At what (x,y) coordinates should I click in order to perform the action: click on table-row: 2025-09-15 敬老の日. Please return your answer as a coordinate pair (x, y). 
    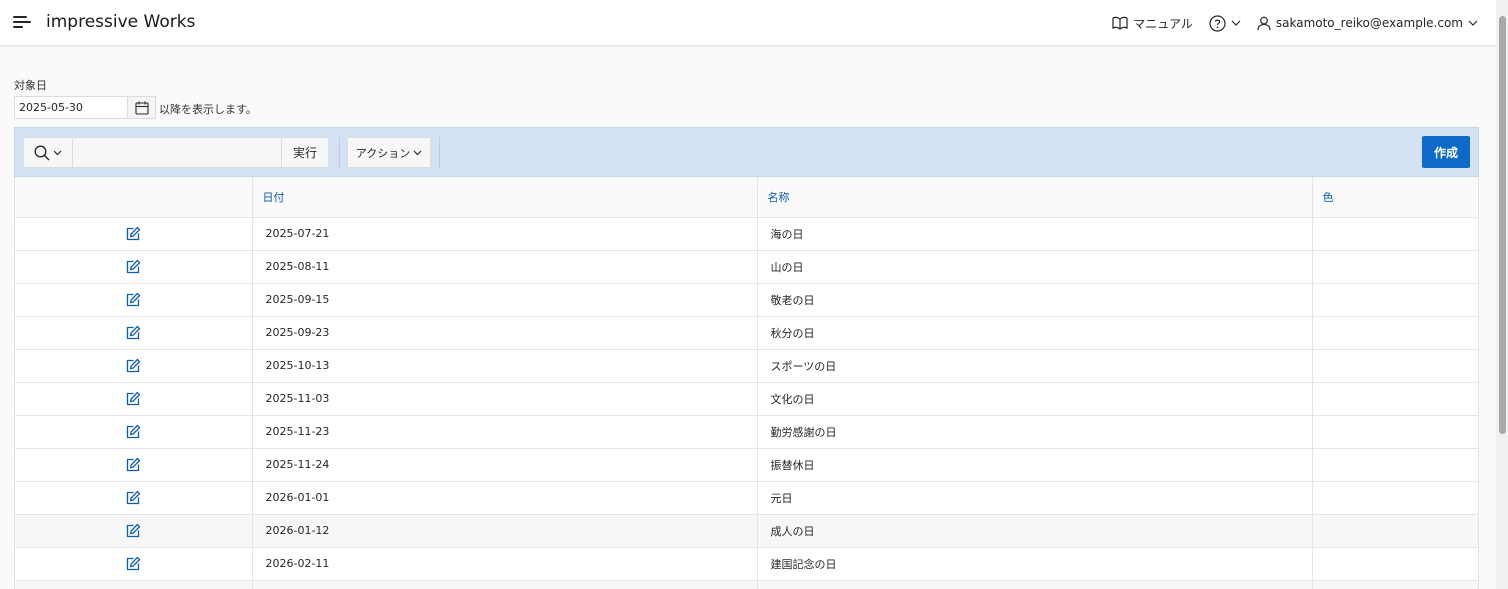
    Looking at the image, I should click on (746, 299).